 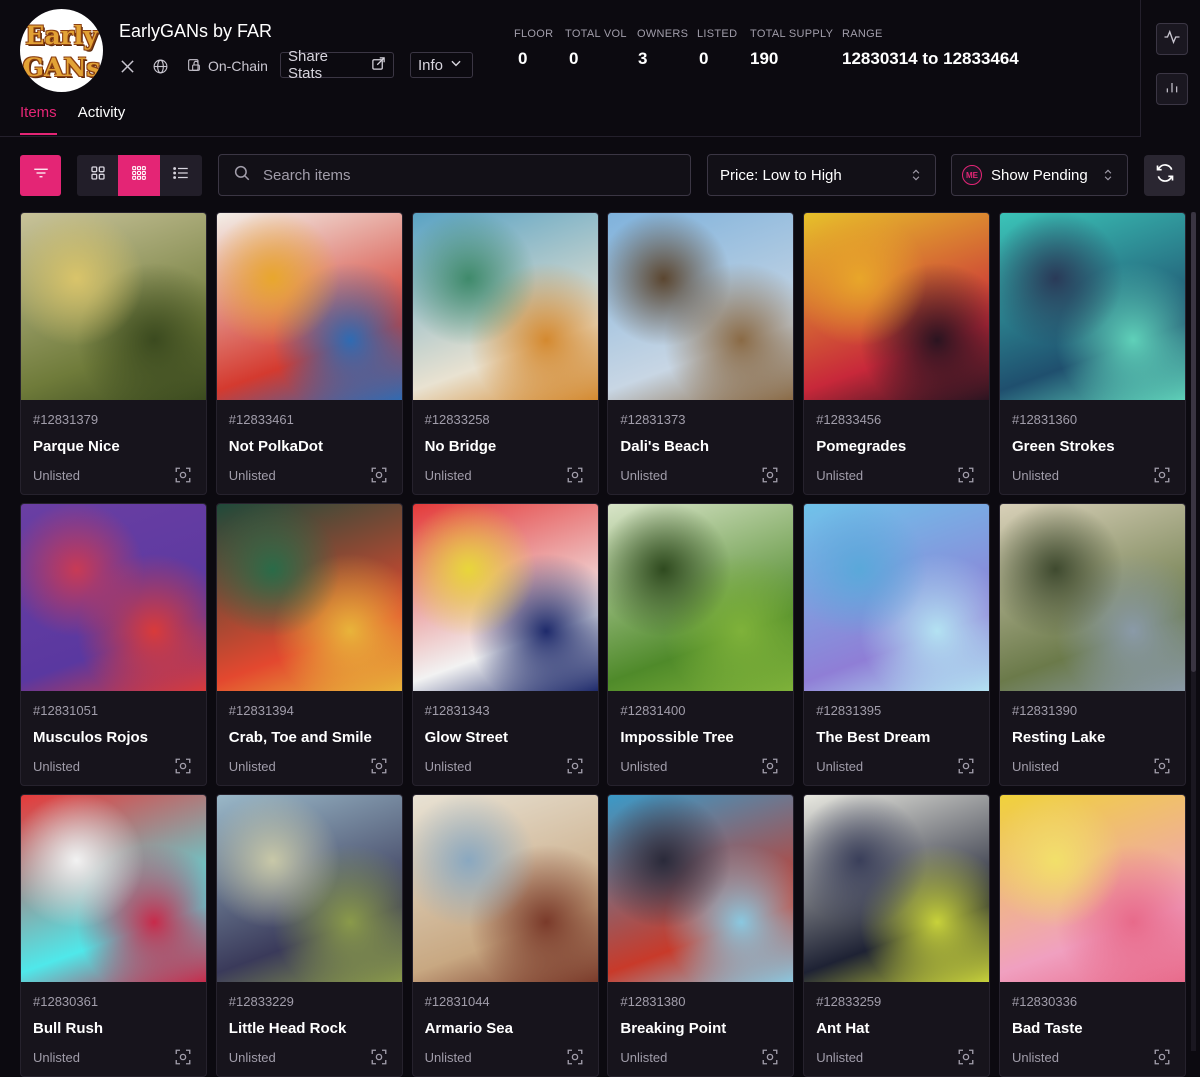 I want to click on tab-activity: Activity, so click(x=102, y=119).